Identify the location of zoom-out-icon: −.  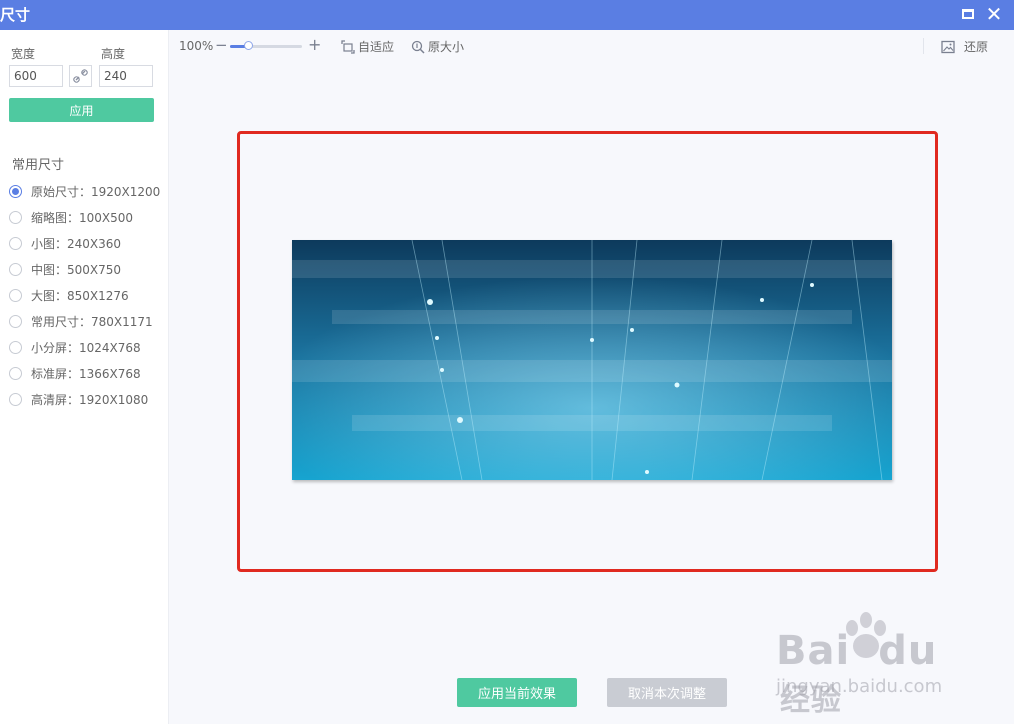
(221, 45).